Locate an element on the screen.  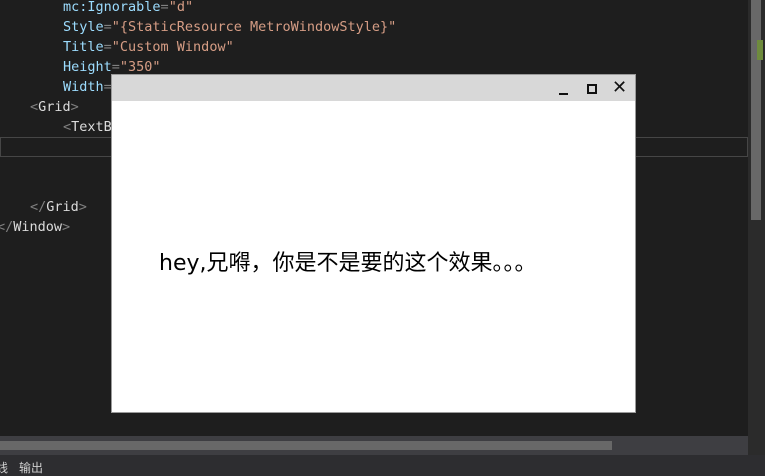
window-titlebar: ✕ is located at coordinates (373, 88).